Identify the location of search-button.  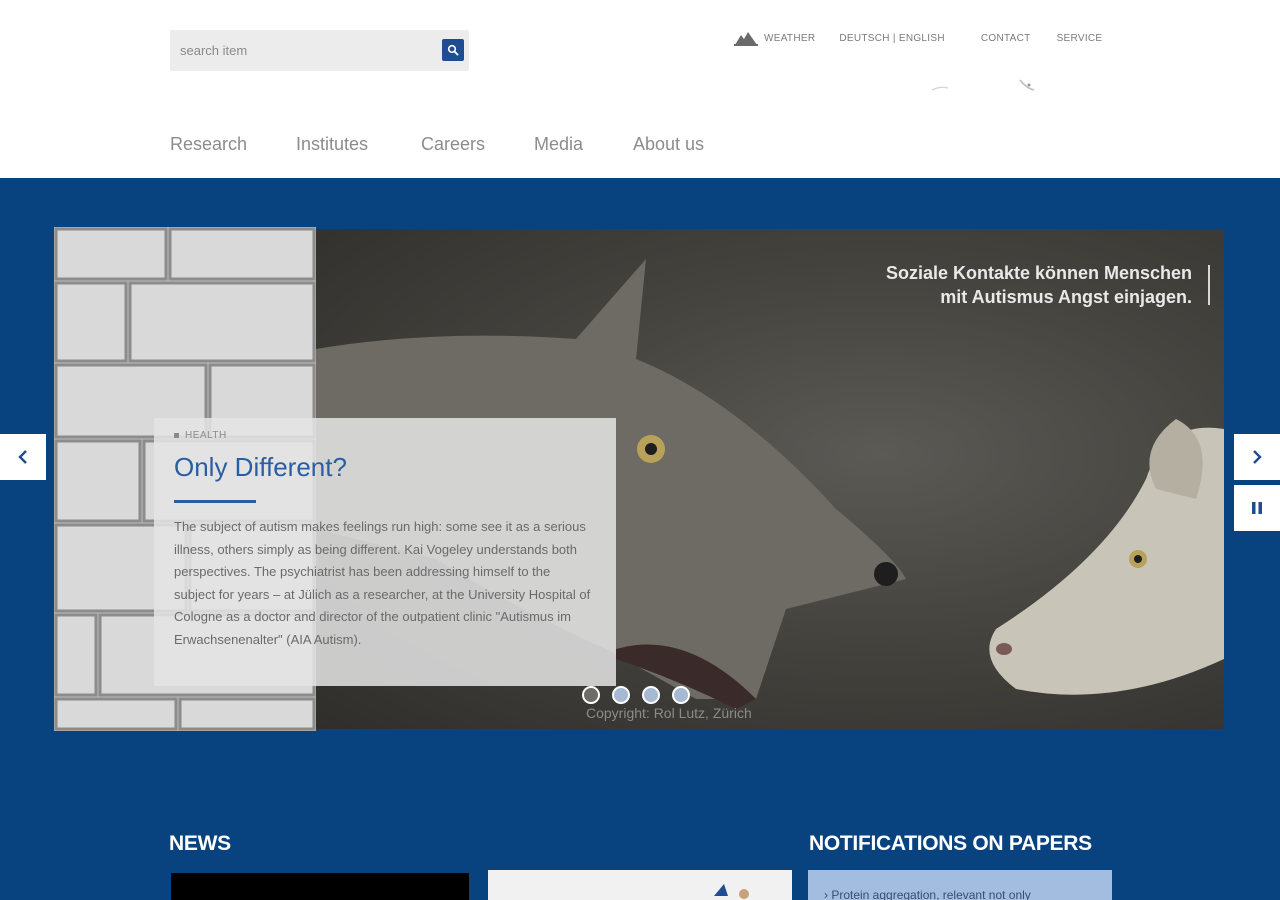
(453, 50).